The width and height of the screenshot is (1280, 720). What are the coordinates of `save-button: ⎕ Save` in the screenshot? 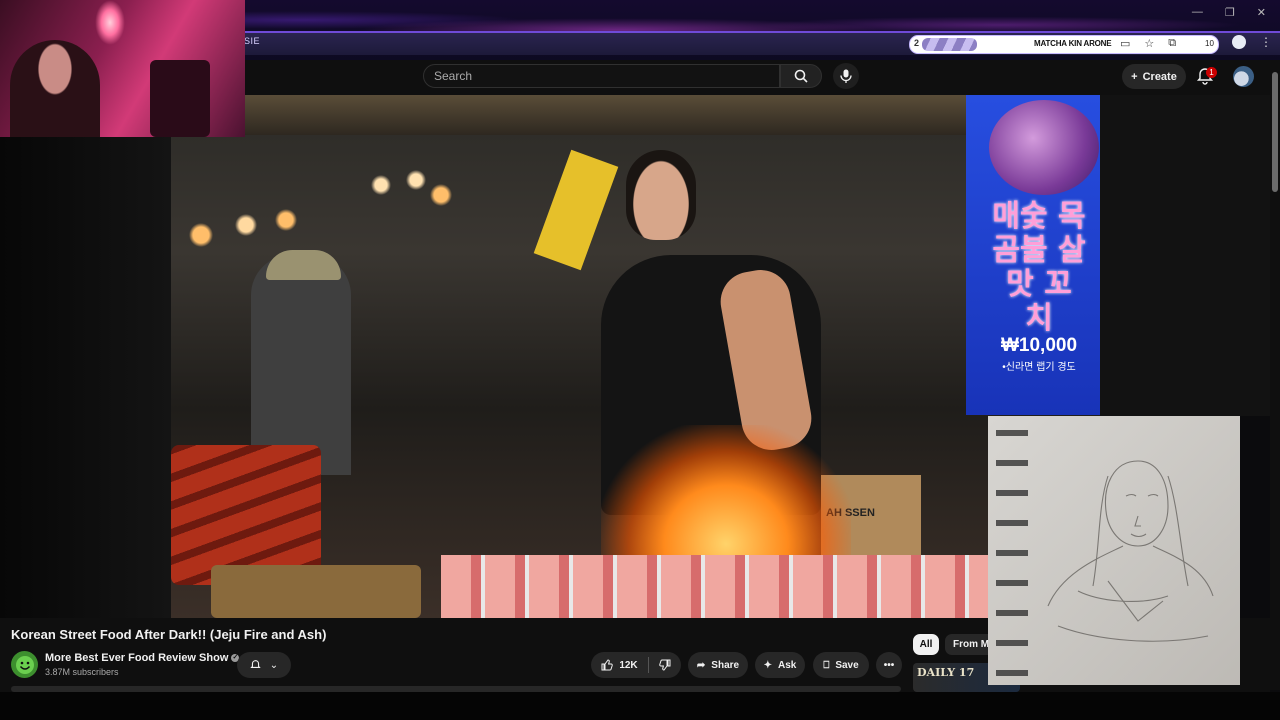 It's located at (841, 665).